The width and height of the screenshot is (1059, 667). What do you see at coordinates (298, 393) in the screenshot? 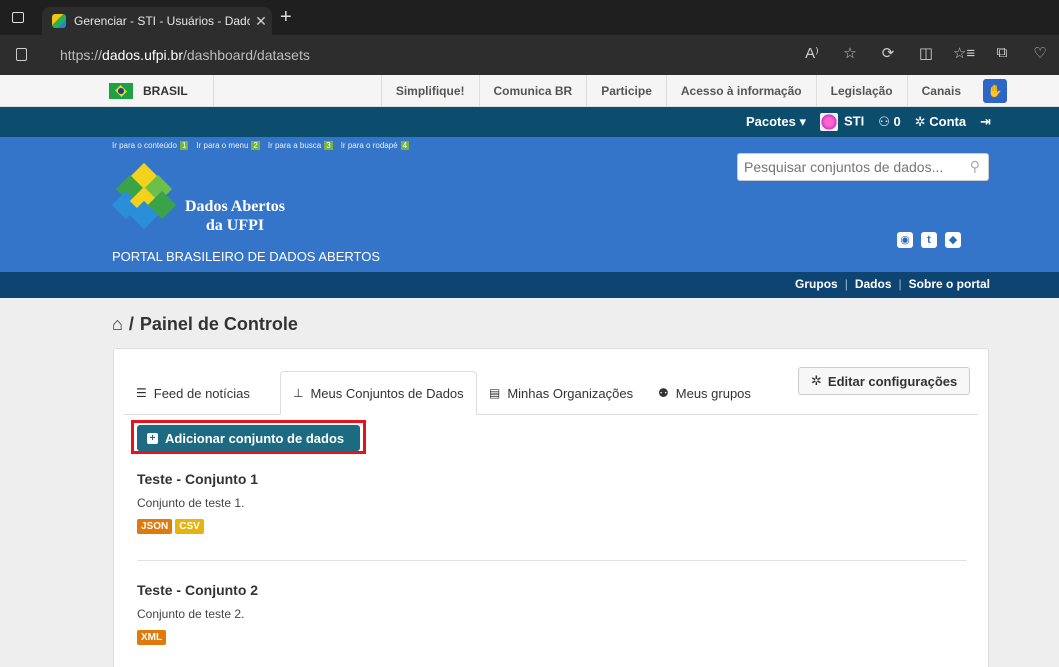
I see `sitemap-icon: ⊥` at bounding box center [298, 393].